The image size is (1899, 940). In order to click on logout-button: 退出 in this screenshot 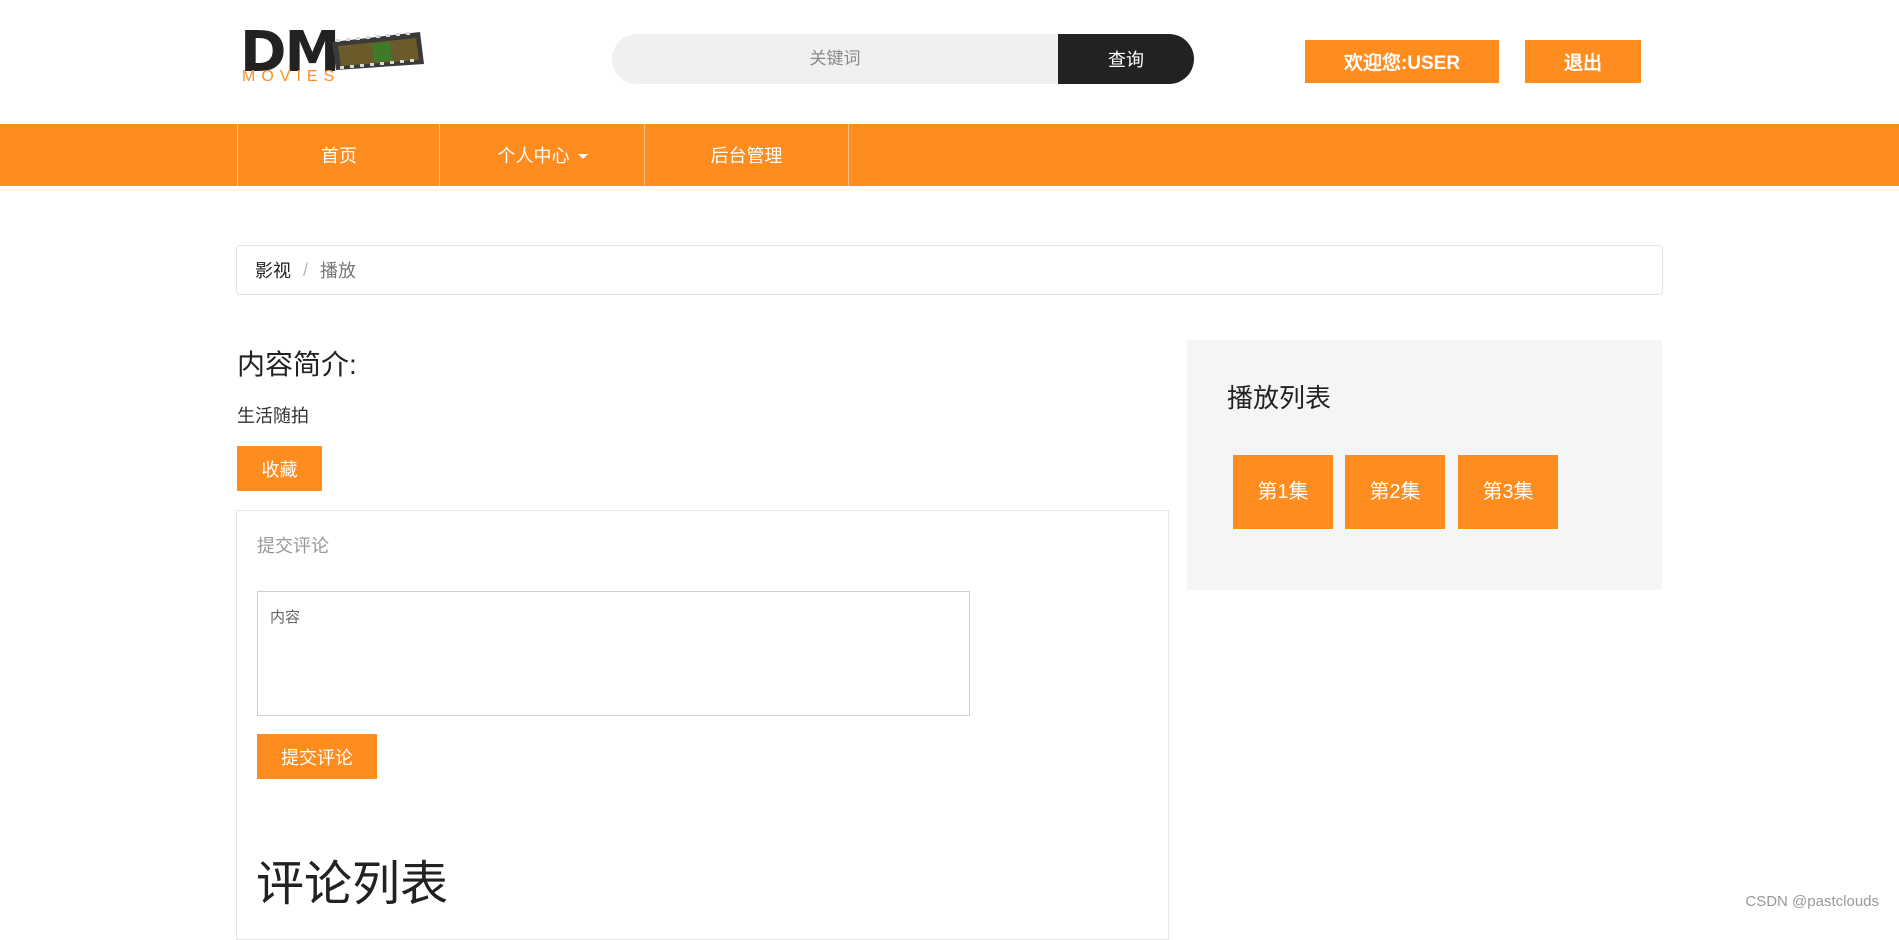, I will do `click(1583, 61)`.